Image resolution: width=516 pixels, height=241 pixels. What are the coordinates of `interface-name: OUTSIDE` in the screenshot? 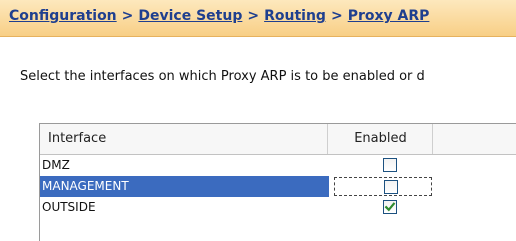 It's located at (69, 207).